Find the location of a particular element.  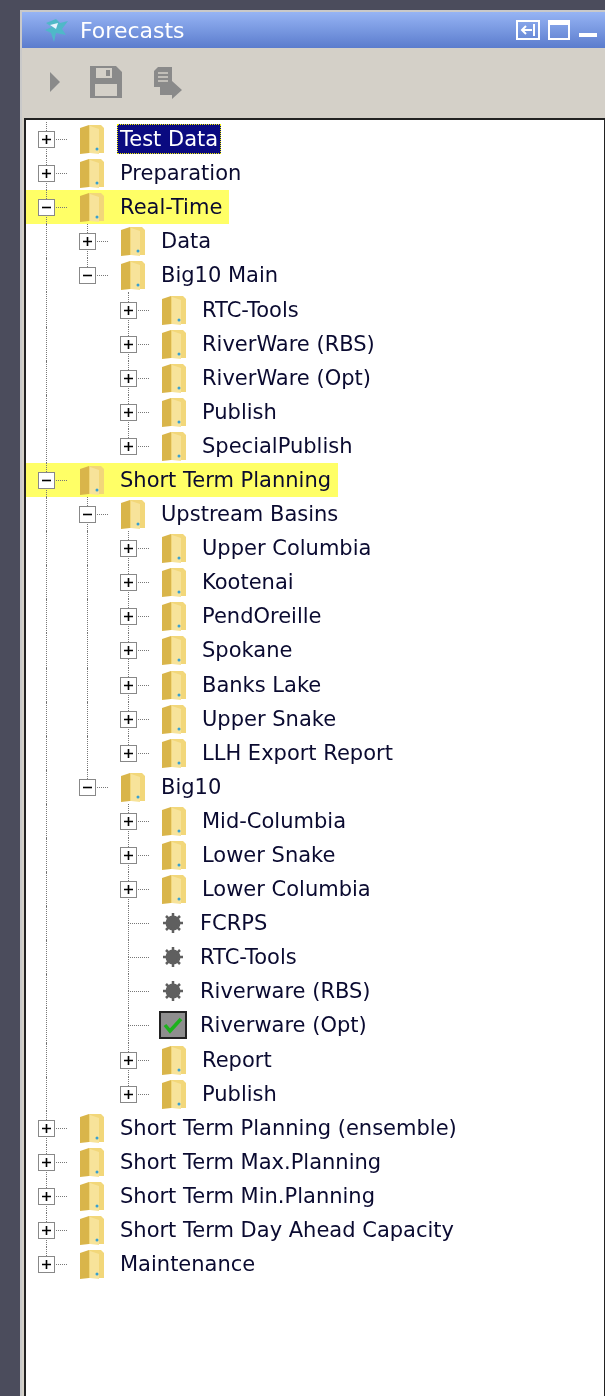

restore-icon is located at coordinates (528, 30).